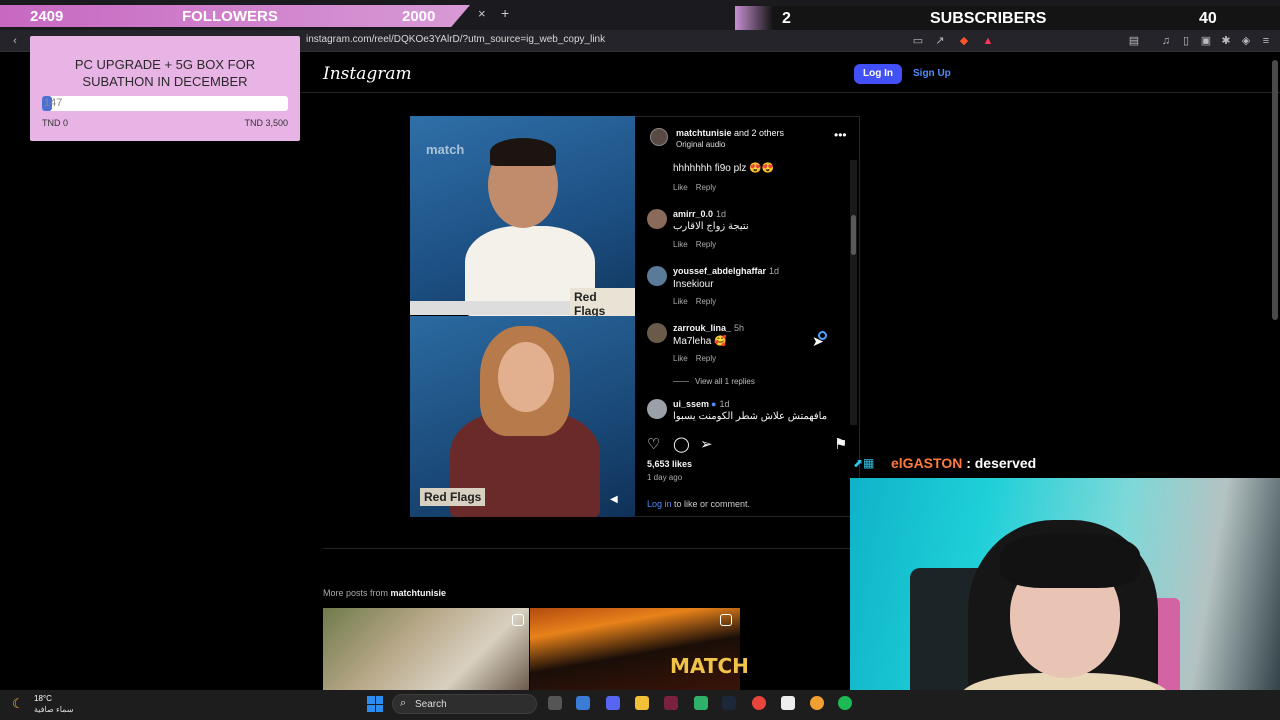 This screenshot has height=720, width=1280. Describe the element at coordinates (788, 703) in the screenshot. I see `notepad-icon` at that location.